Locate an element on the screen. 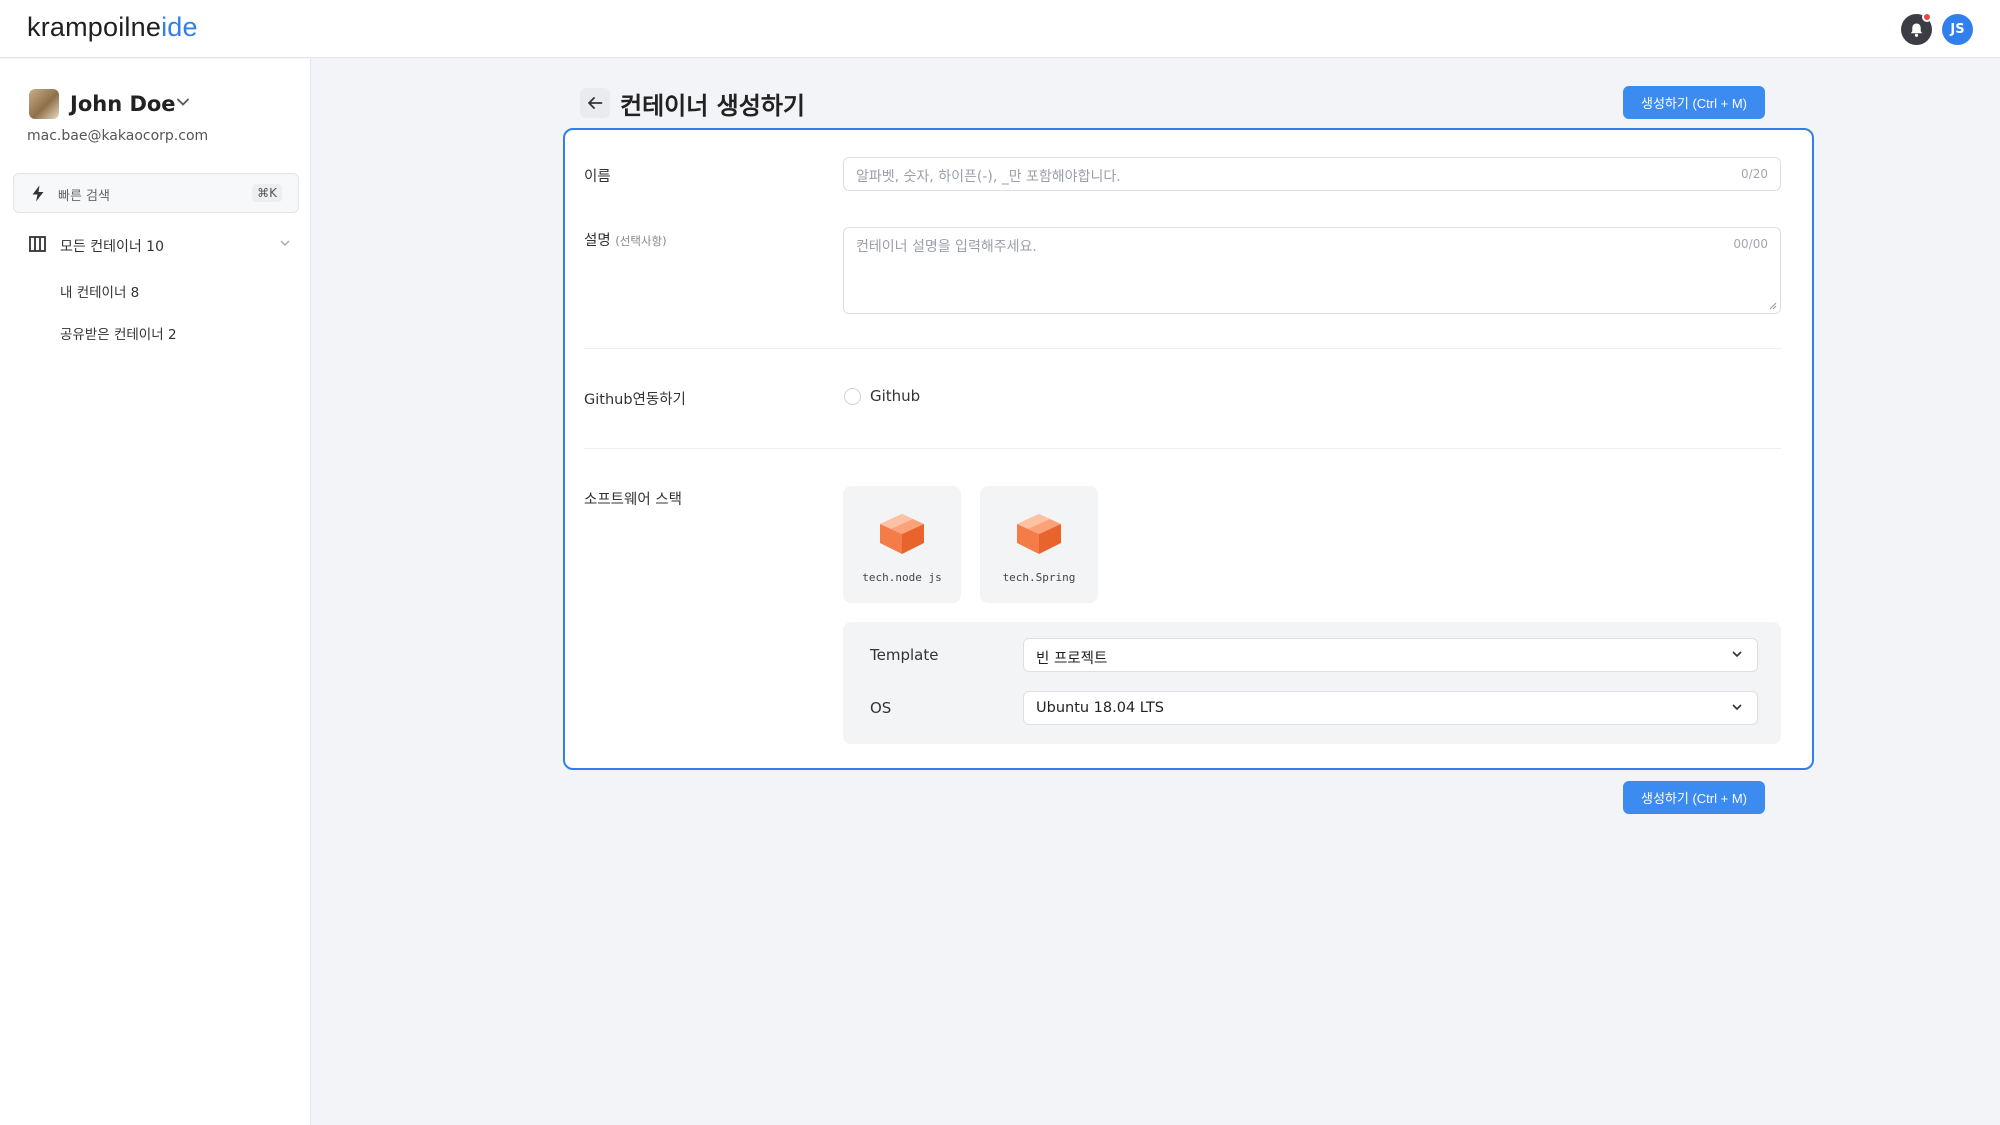 The width and height of the screenshot is (2000, 1125). arrow-left-icon is located at coordinates (595, 103).